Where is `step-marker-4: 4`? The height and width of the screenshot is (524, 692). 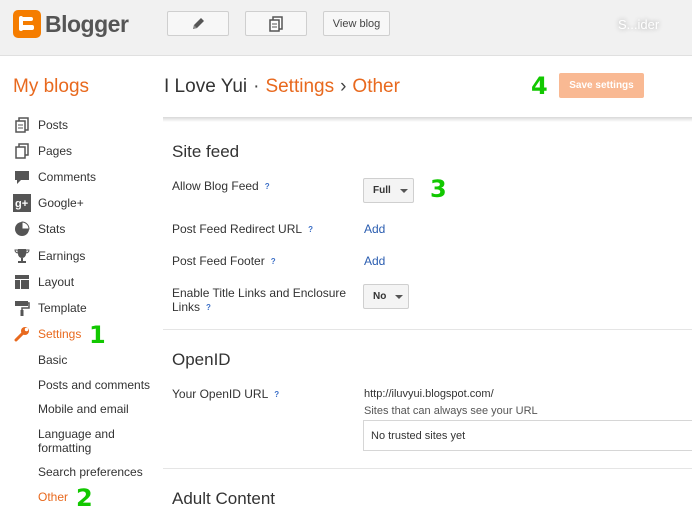
step-marker-4: 4 is located at coordinates (539, 86).